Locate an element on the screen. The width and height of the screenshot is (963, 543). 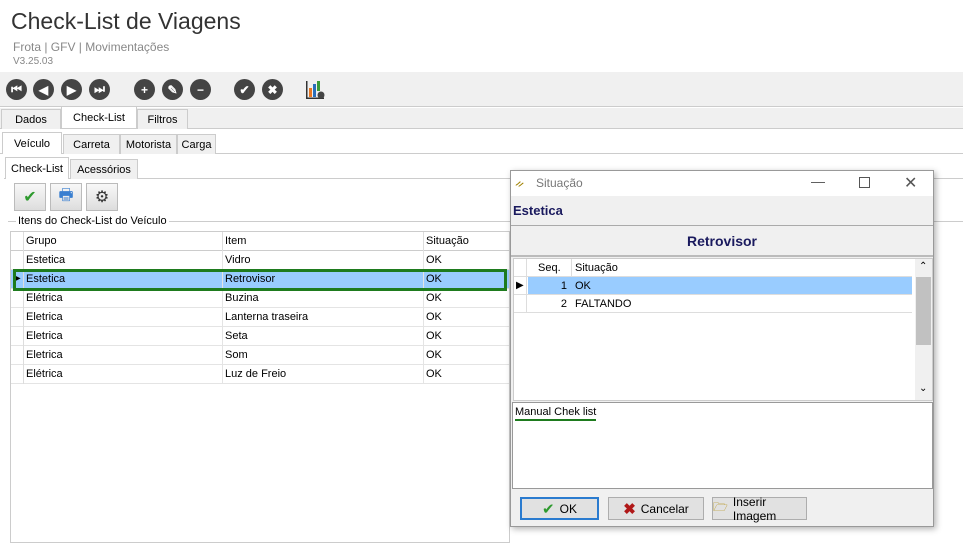
toolbar: ⏮ ◀ ▶ ⏭ + ✎ − ✔ ✖ is located at coordinates (481, 89).